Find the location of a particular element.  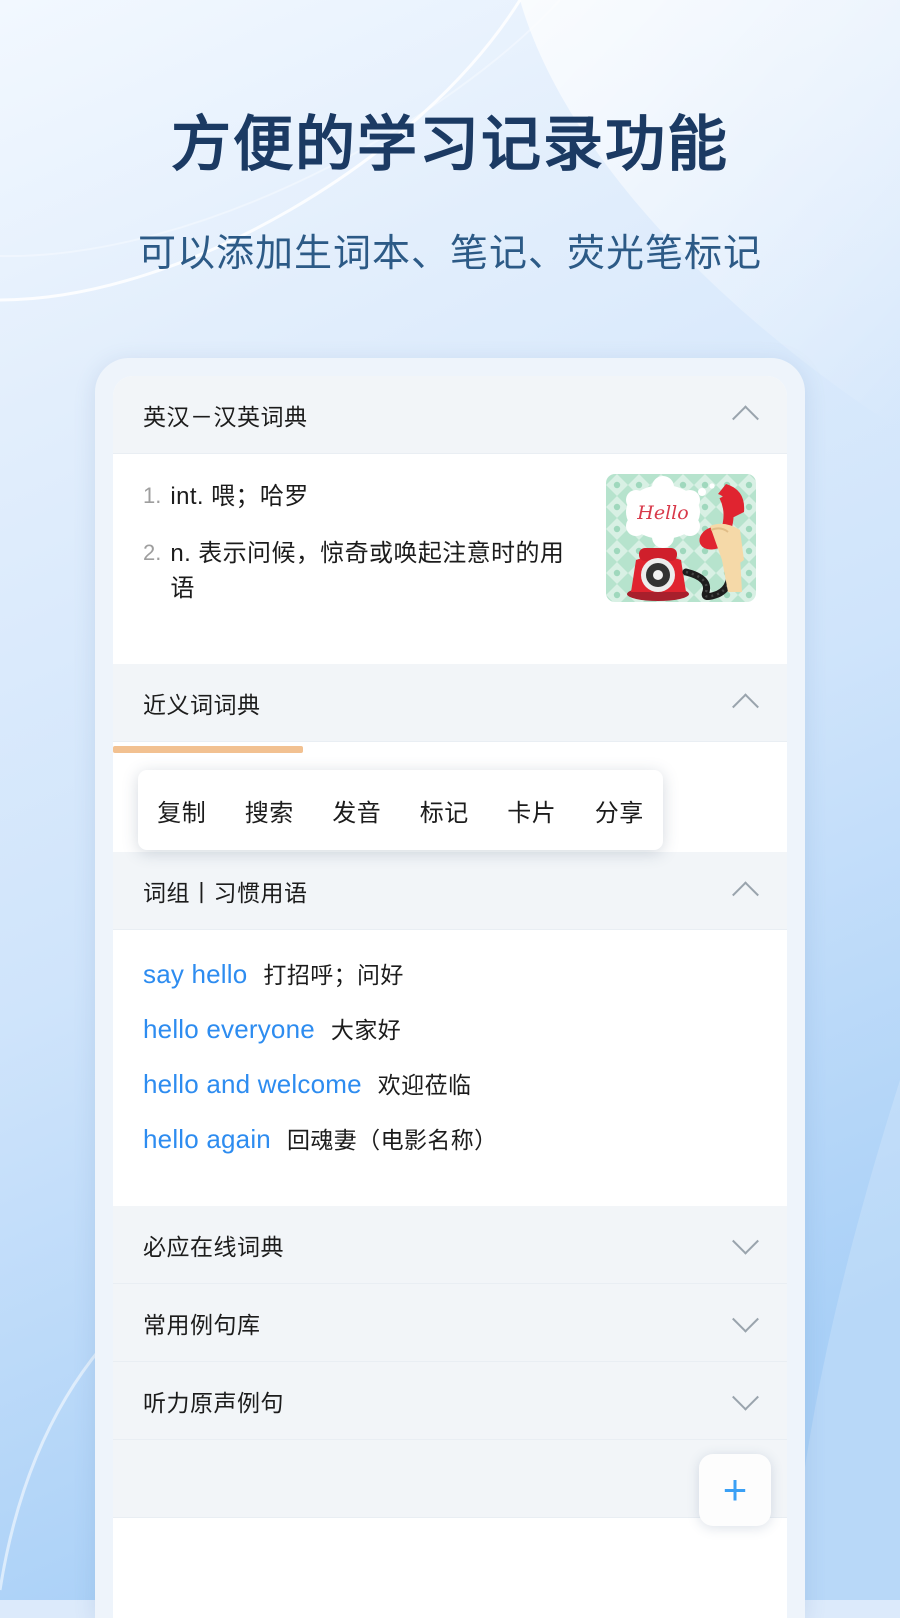

section-header-synonyms: 近义词词典 is located at coordinates (450, 703).